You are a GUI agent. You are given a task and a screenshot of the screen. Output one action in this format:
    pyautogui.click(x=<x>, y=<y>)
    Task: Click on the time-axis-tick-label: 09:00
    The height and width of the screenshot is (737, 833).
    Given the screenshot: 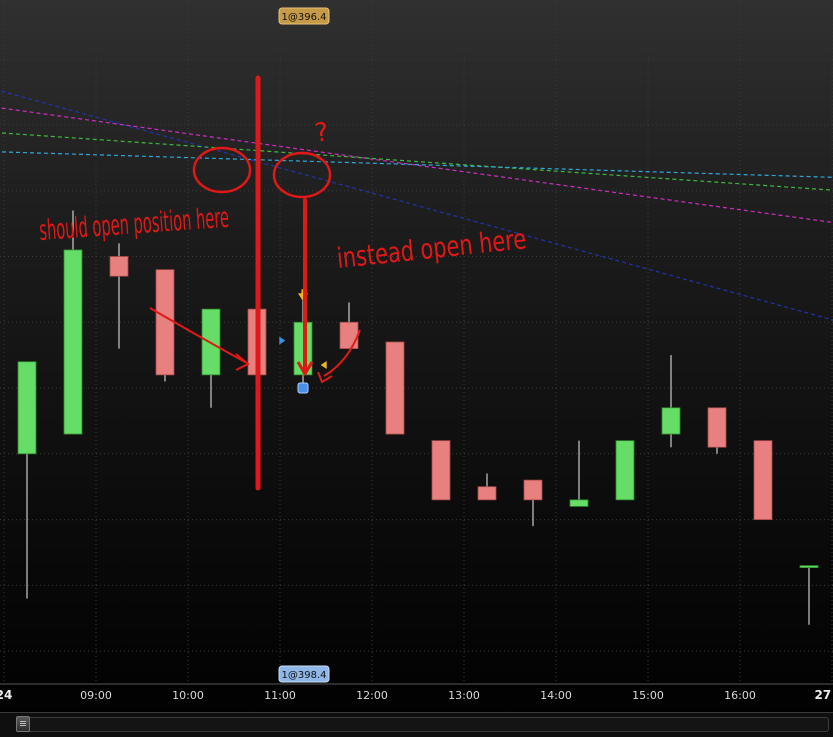 What is the action you would take?
    pyautogui.click(x=96, y=695)
    